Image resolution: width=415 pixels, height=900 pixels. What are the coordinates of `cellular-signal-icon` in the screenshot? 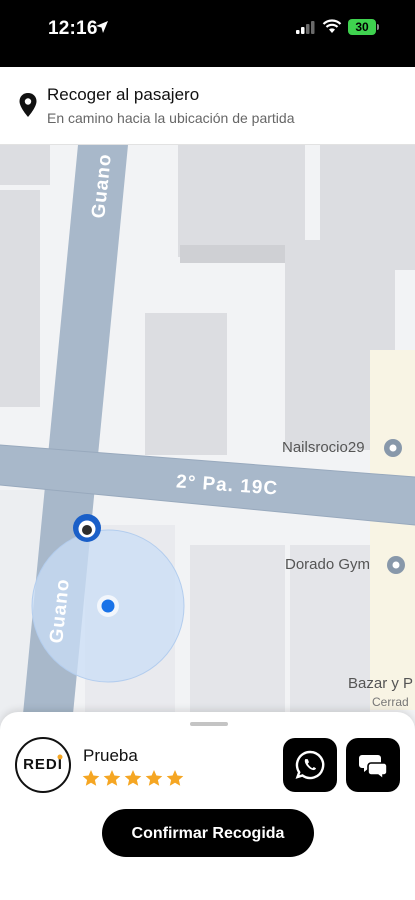 It's located at (305, 27).